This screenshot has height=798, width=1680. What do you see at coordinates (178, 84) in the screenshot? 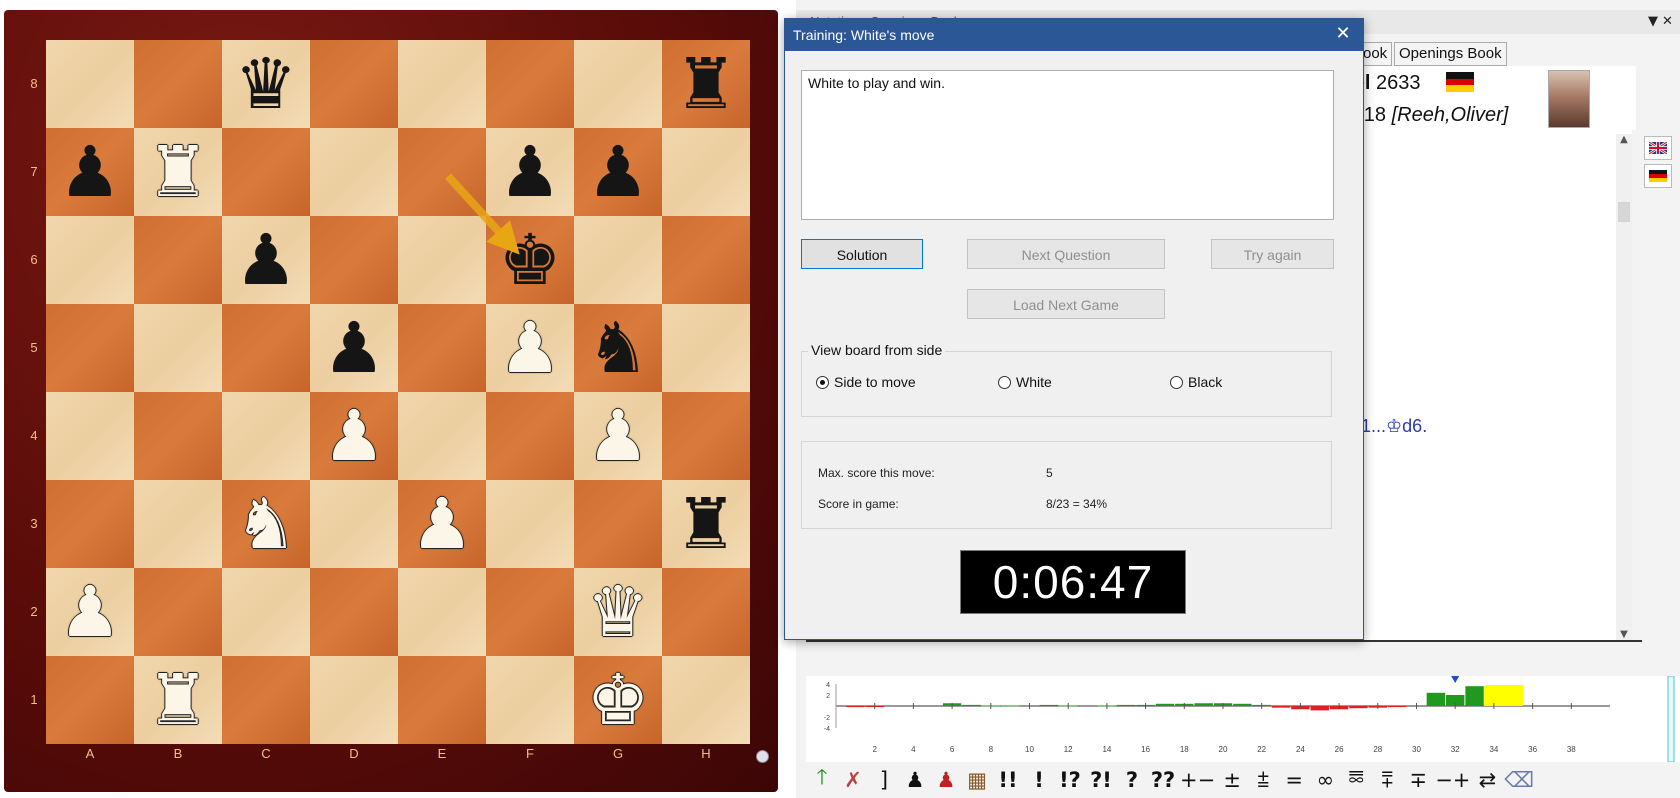
I see `square-b8` at bounding box center [178, 84].